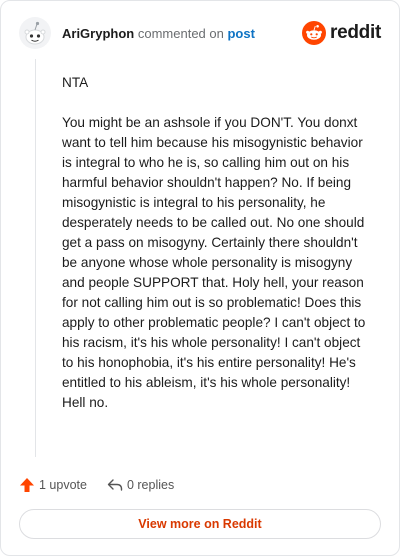 Image resolution: width=400 pixels, height=556 pixels. What do you see at coordinates (200, 524) in the screenshot?
I see `view-more-button: View more on Reddit` at bounding box center [200, 524].